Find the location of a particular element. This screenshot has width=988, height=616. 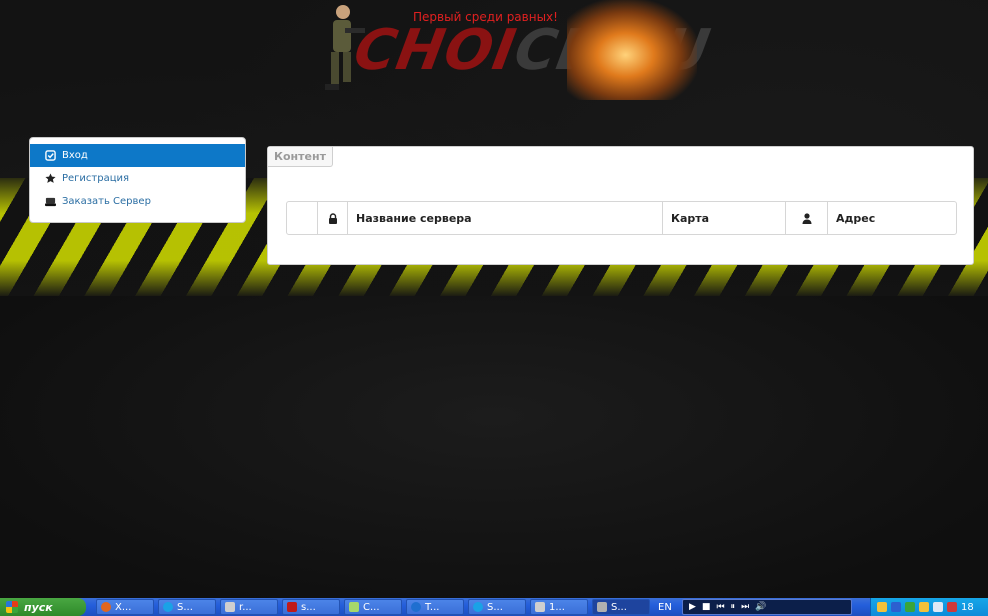

system-tray: 18 is located at coordinates (929, 607).